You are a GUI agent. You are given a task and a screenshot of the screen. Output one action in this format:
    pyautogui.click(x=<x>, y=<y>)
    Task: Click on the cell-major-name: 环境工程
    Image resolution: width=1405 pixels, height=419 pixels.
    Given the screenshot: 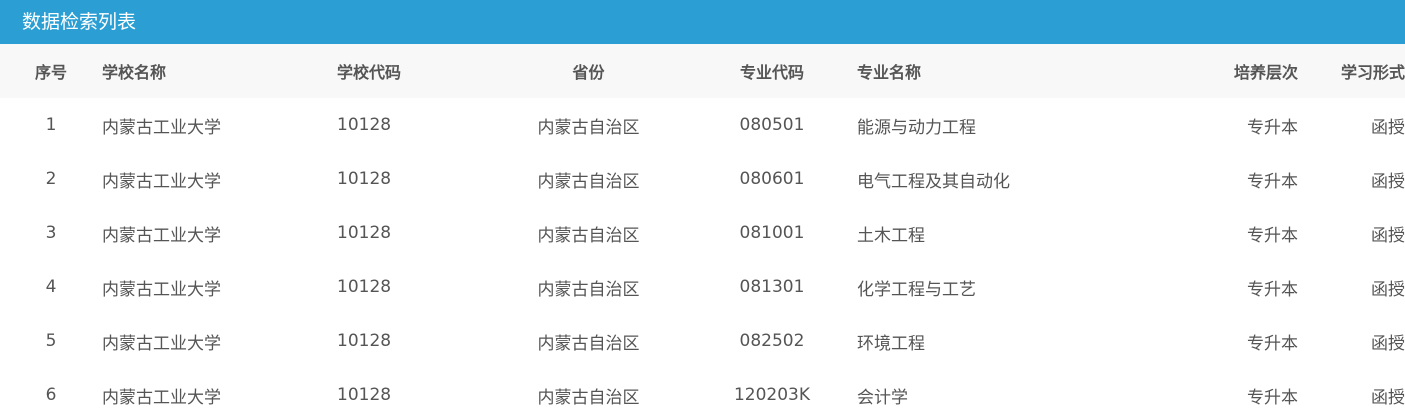 What is the action you would take?
    pyautogui.click(x=891, y=343)
    